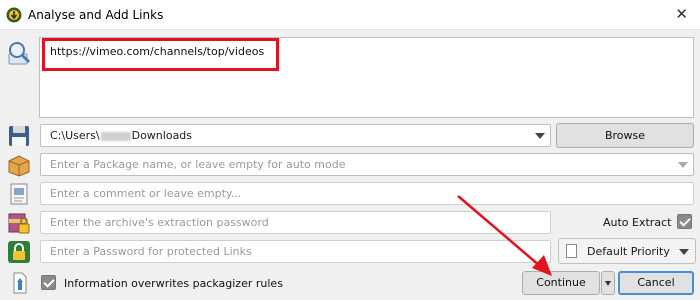 Image resolution: width=700 pixels, height=300 pixels. I want to click on priority-dropdown: Default Priority, so click(627, 251).